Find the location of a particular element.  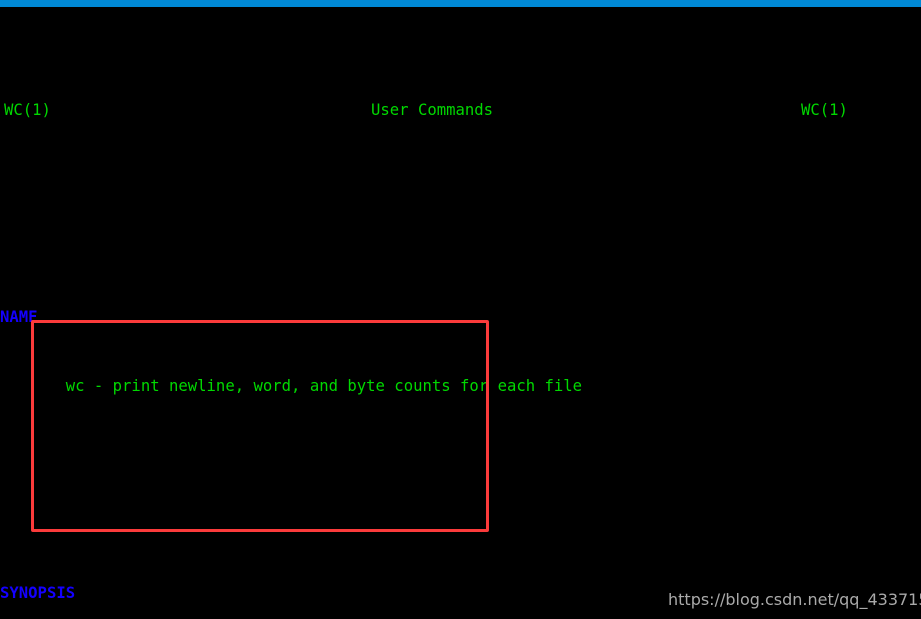

window-titlebar-strip is located at coordinates (460, 3).